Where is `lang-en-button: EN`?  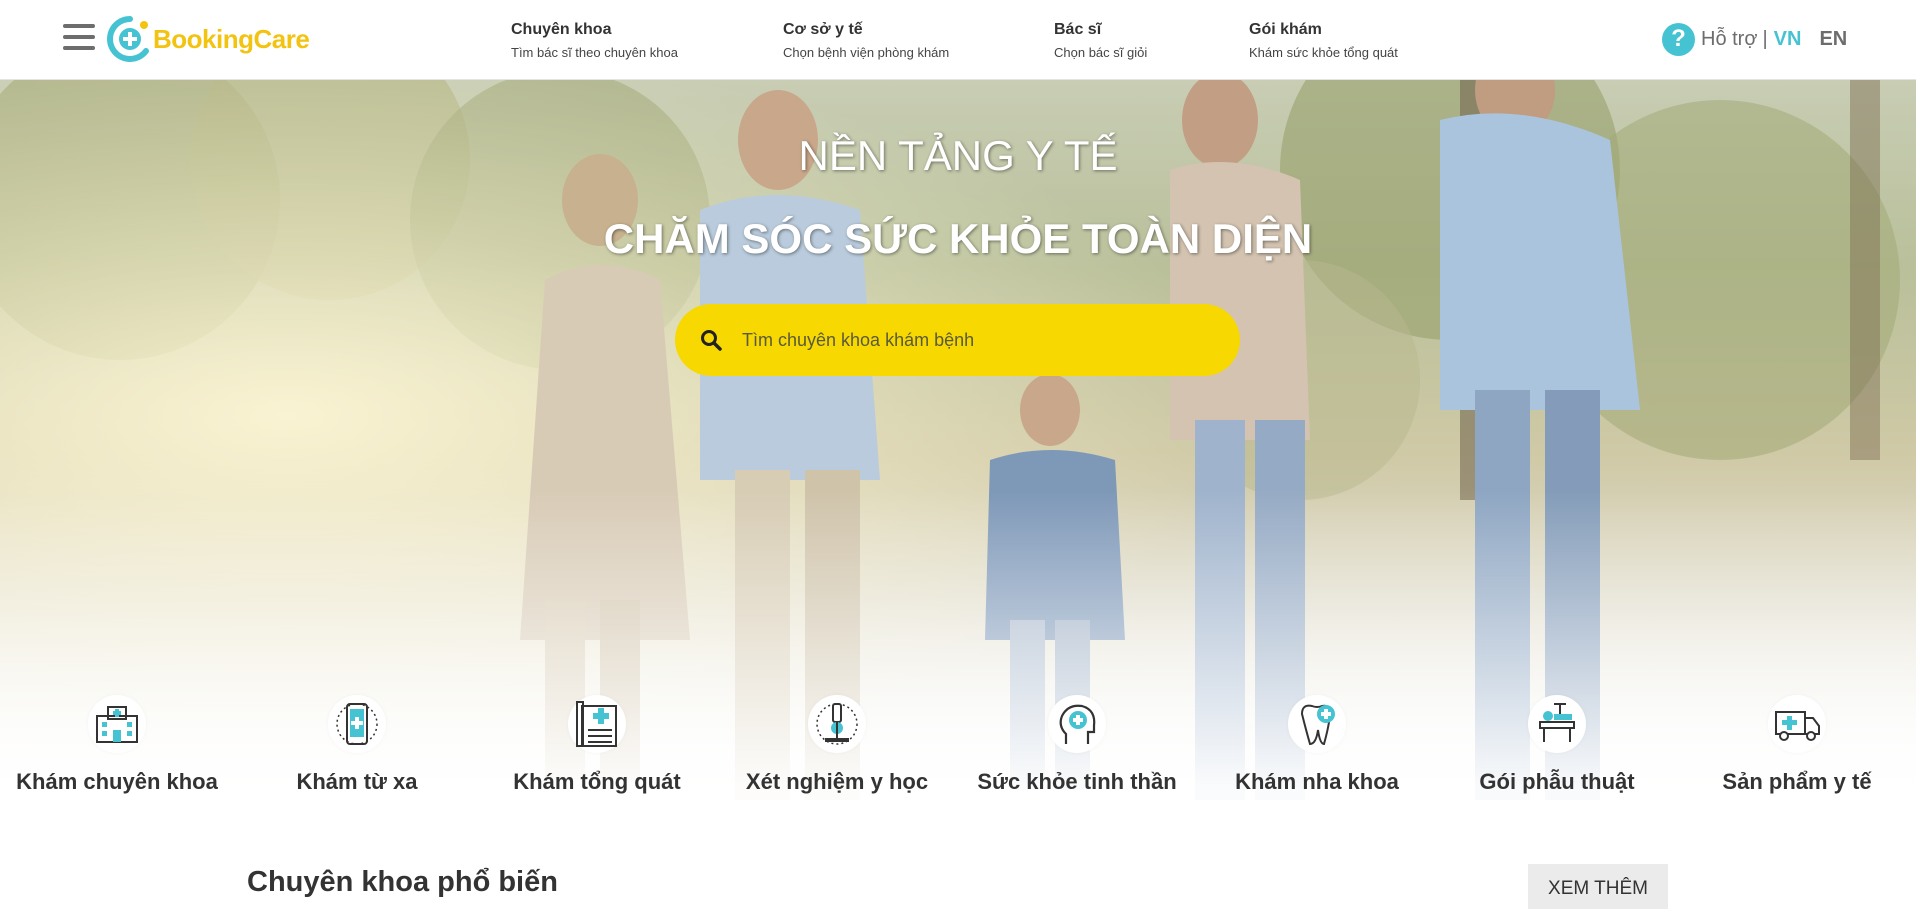
lang-en-button: EN is located at coordinates (1833, 39).